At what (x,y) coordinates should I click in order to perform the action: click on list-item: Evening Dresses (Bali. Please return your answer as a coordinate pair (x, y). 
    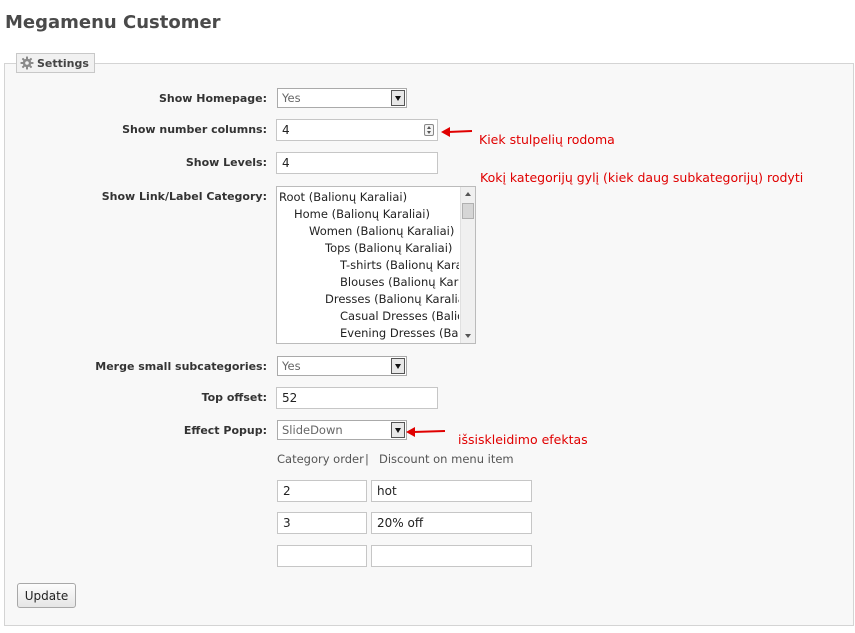
    Looking at the image, I should click on (399, 333).